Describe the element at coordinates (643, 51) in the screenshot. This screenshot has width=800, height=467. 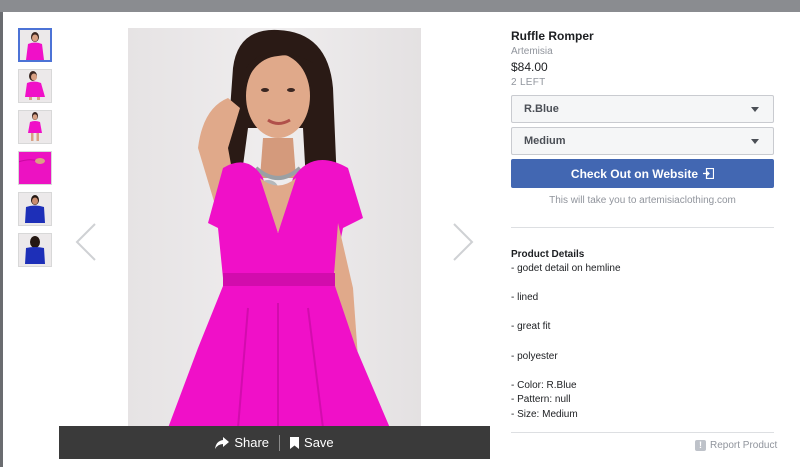
I see `product-brand: Artemisia` at that location.